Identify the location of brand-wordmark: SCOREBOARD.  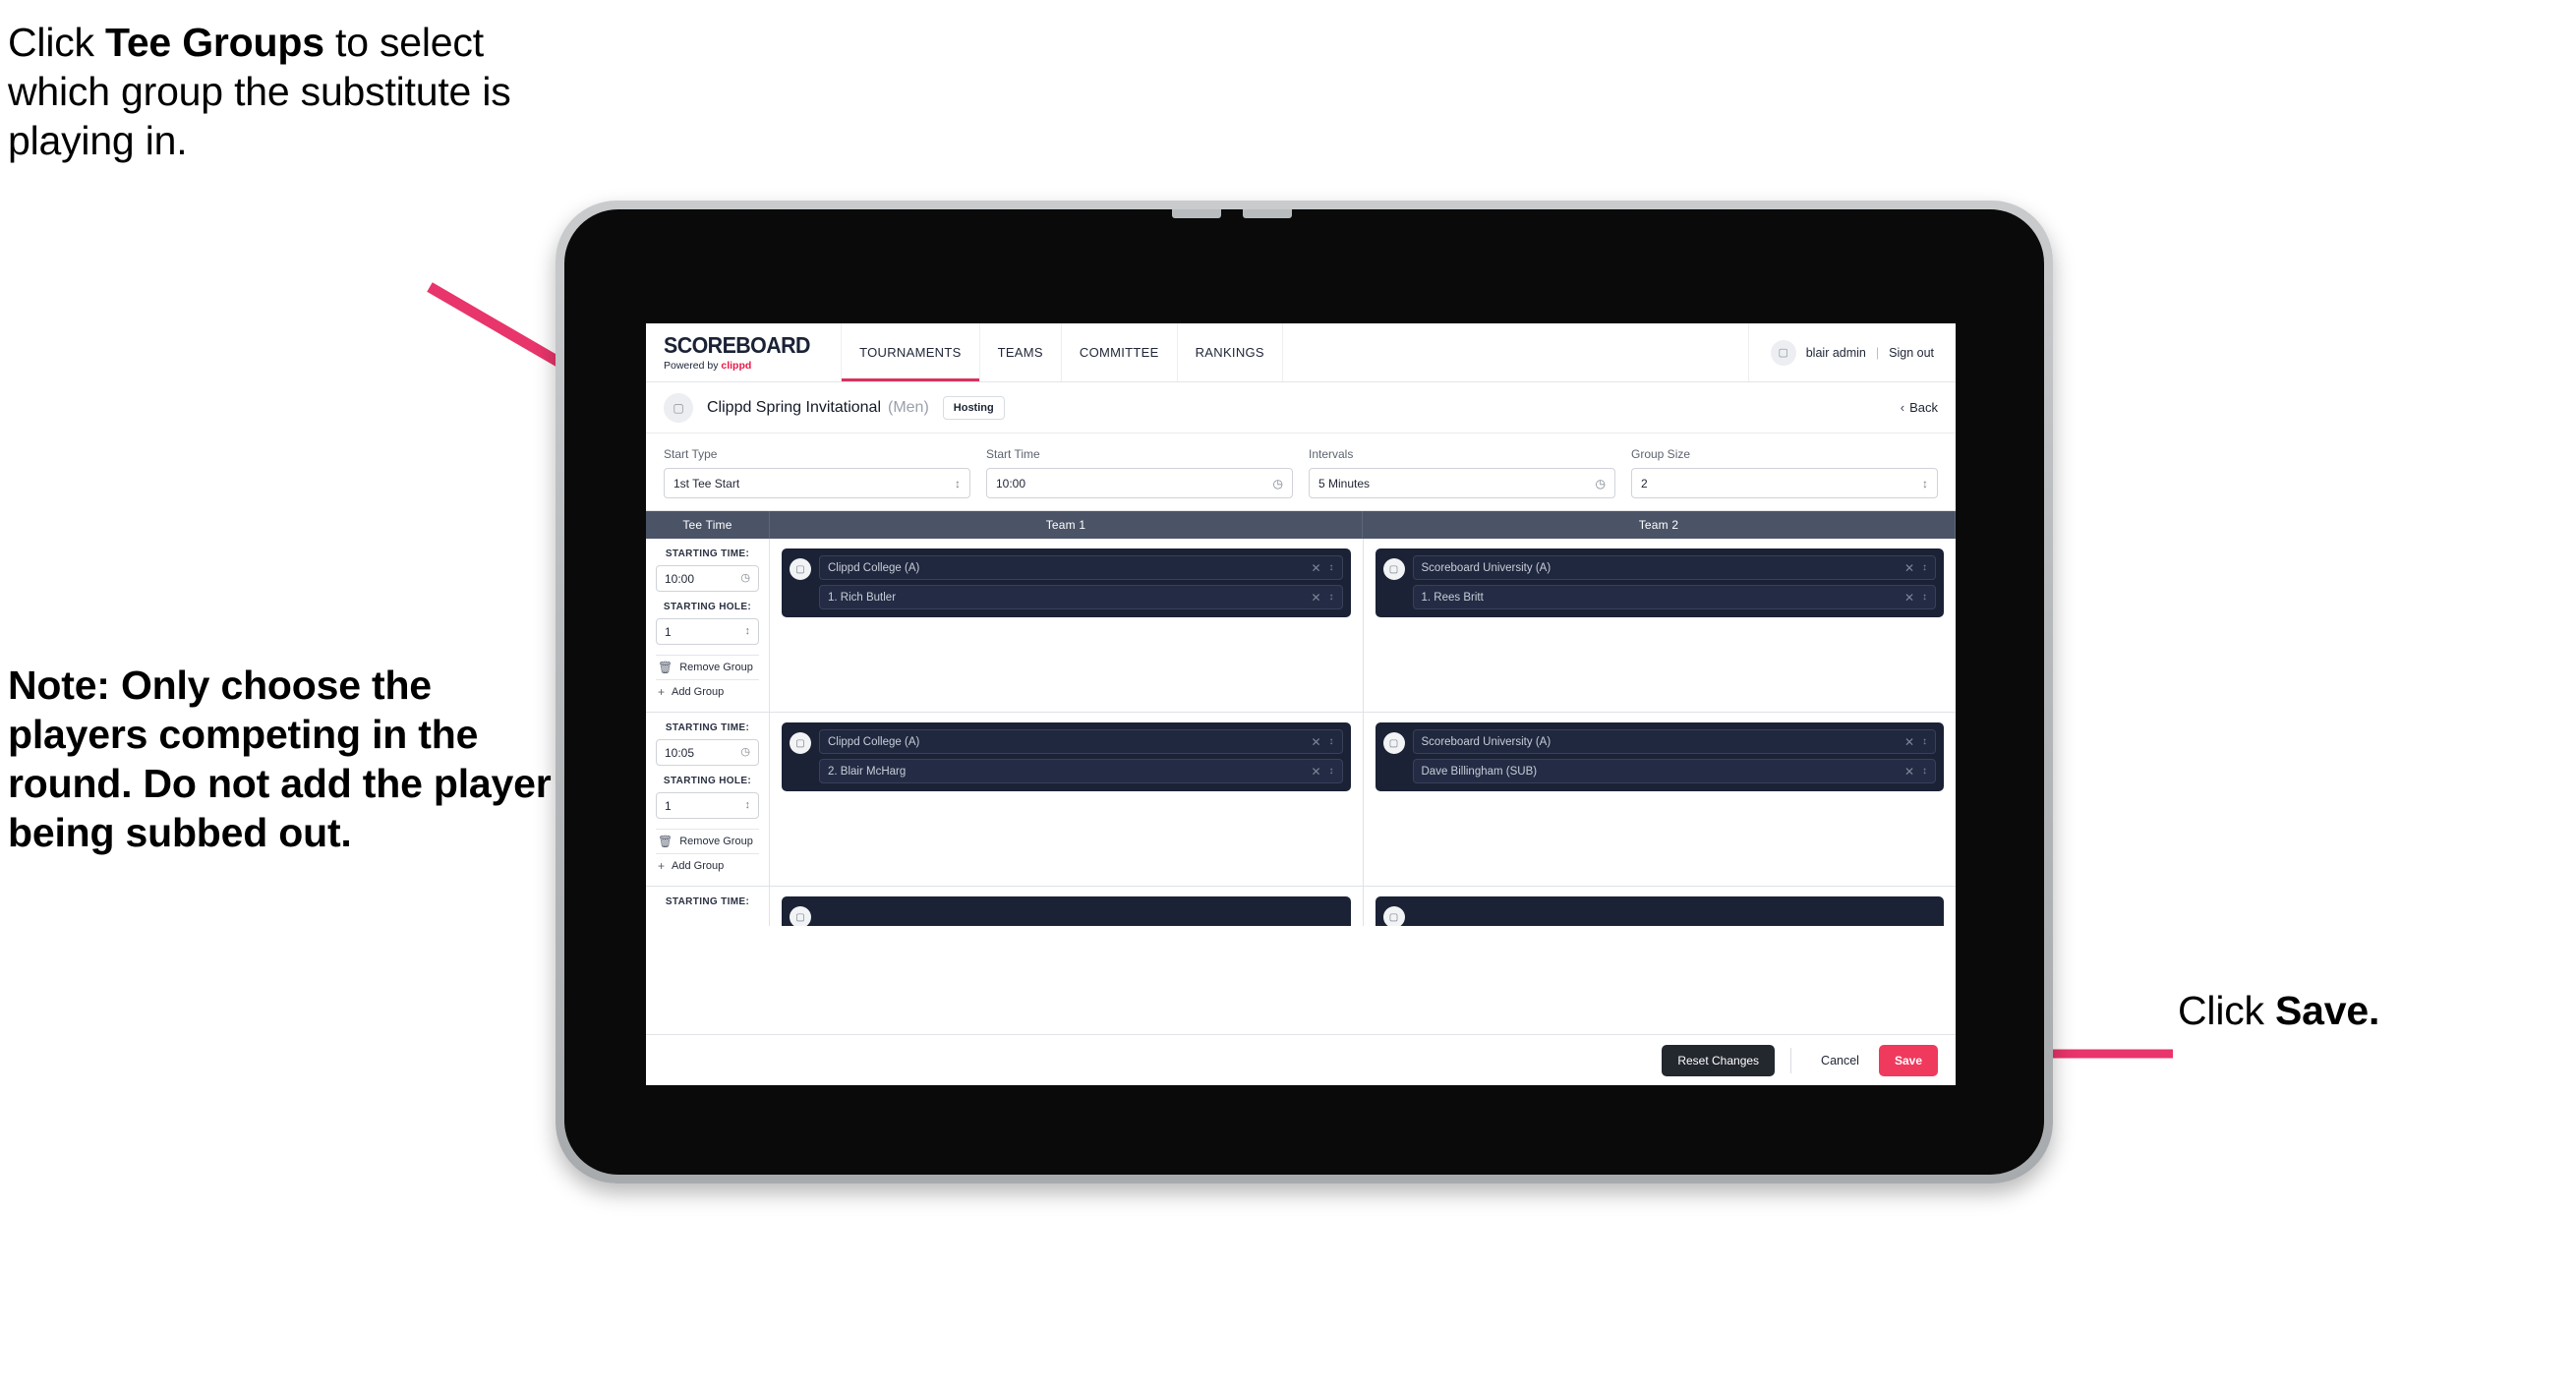
(737, 345).